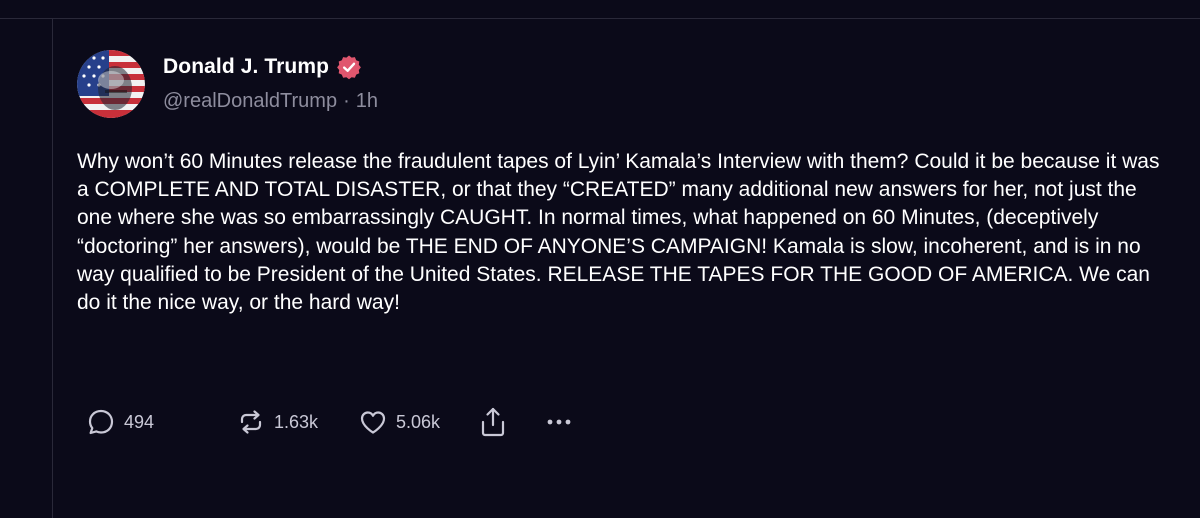 Image resolution: width=1200 pixels, height=518 pixels. What do you see at coordinates (373, 422) in the screenshot?
I see `heart-icon` at bounding box center [373, 422].